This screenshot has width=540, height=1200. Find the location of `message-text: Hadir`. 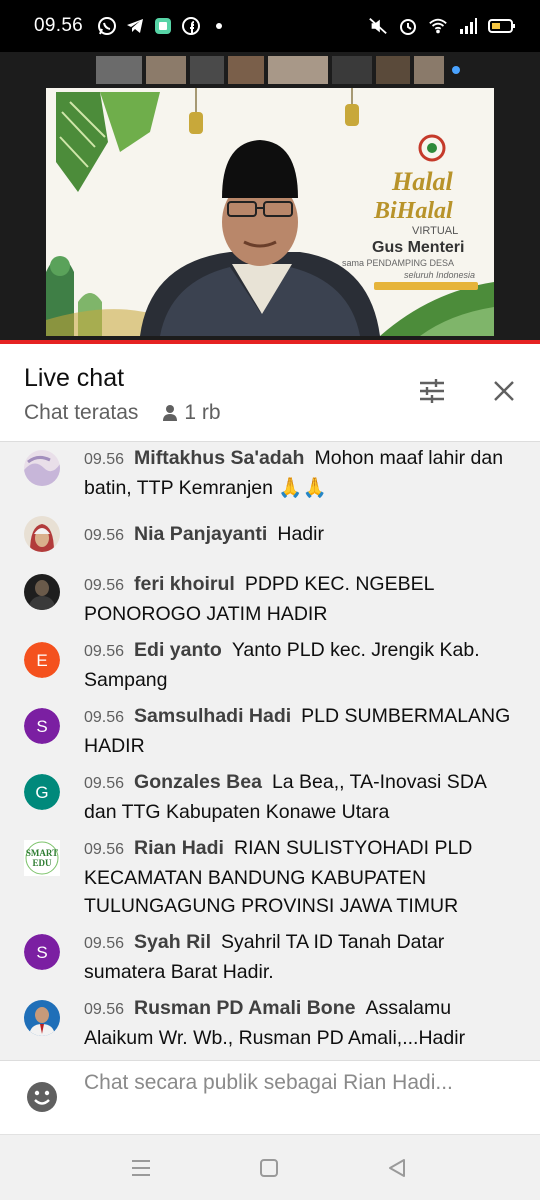

message-text: Hadir is located at coordinates (300, 534).